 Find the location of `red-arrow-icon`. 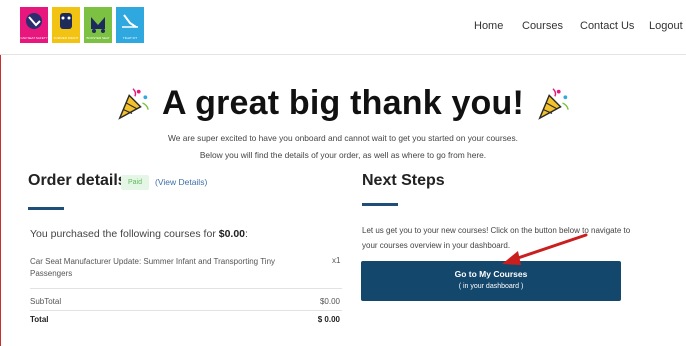

red-arrow-icon is located at coordinates (545, 249).